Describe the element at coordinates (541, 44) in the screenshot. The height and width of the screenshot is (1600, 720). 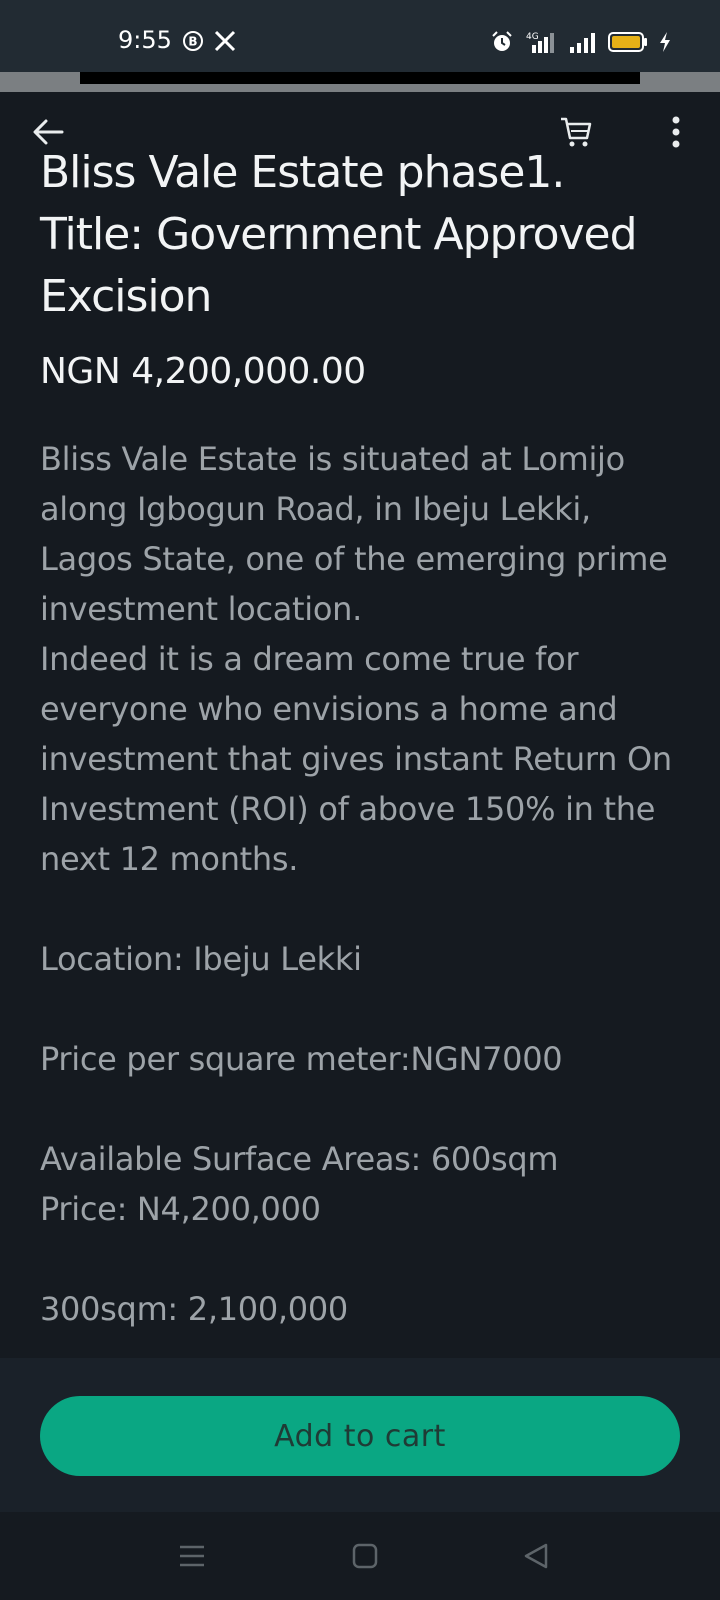
I see `signal-icon: 4G` at that location.